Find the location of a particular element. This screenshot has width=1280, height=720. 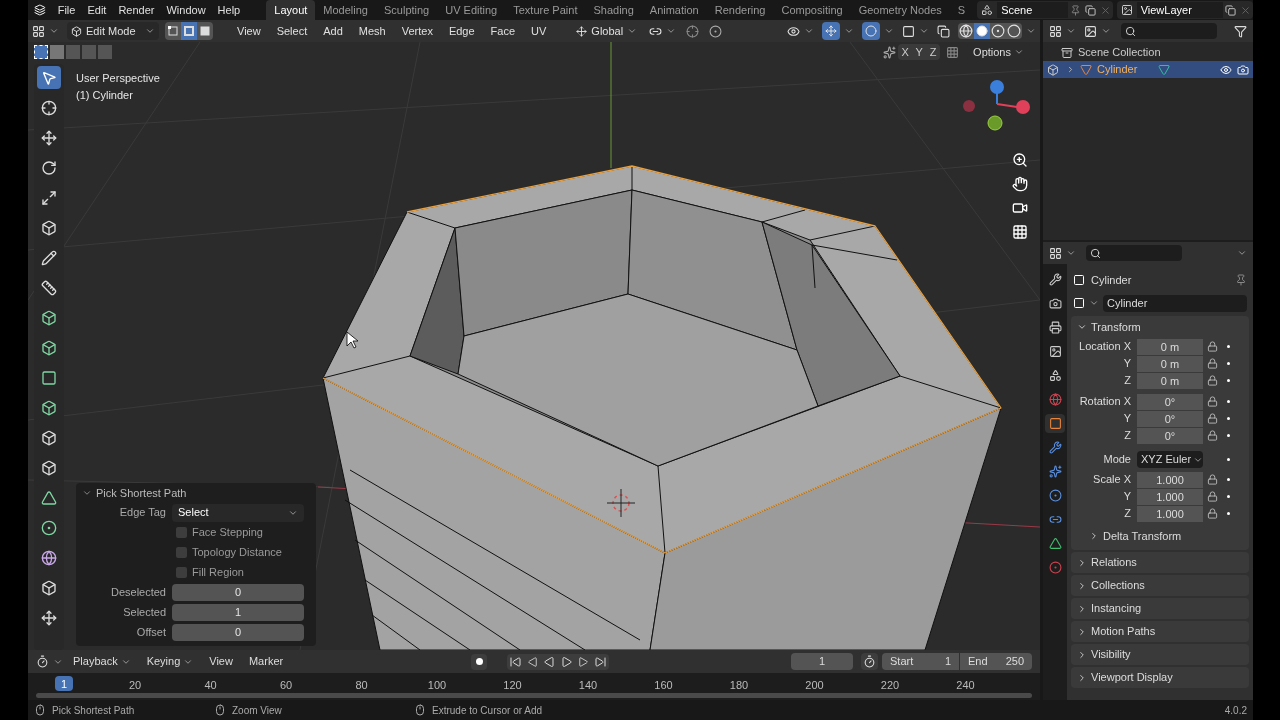

axis-toggle: Y is located at coordinates (919, 52).